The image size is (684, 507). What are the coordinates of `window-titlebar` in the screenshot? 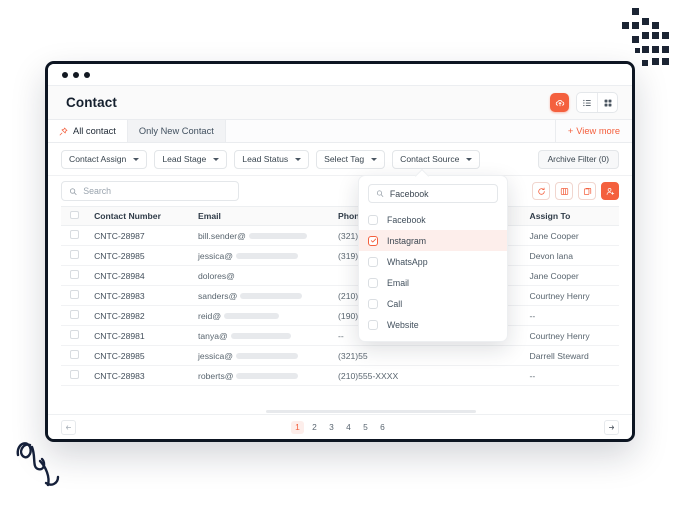 It's located at (340, 75).